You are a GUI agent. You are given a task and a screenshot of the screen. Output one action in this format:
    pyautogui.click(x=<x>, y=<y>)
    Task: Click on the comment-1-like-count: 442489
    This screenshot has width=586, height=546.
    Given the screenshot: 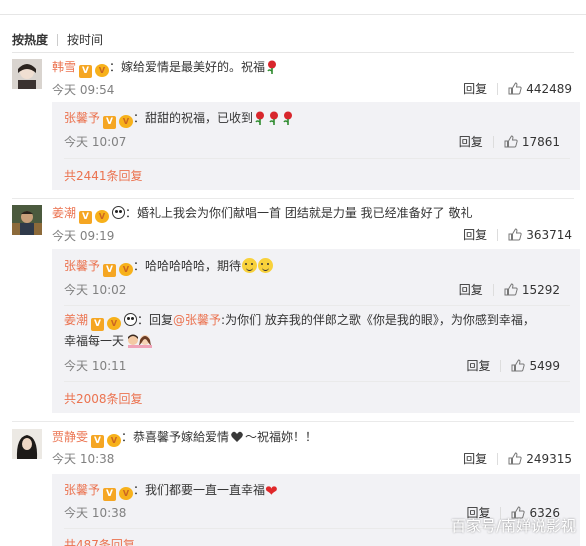 What is the action you would take?
    pyautogui.click(x=549, y=88)
    